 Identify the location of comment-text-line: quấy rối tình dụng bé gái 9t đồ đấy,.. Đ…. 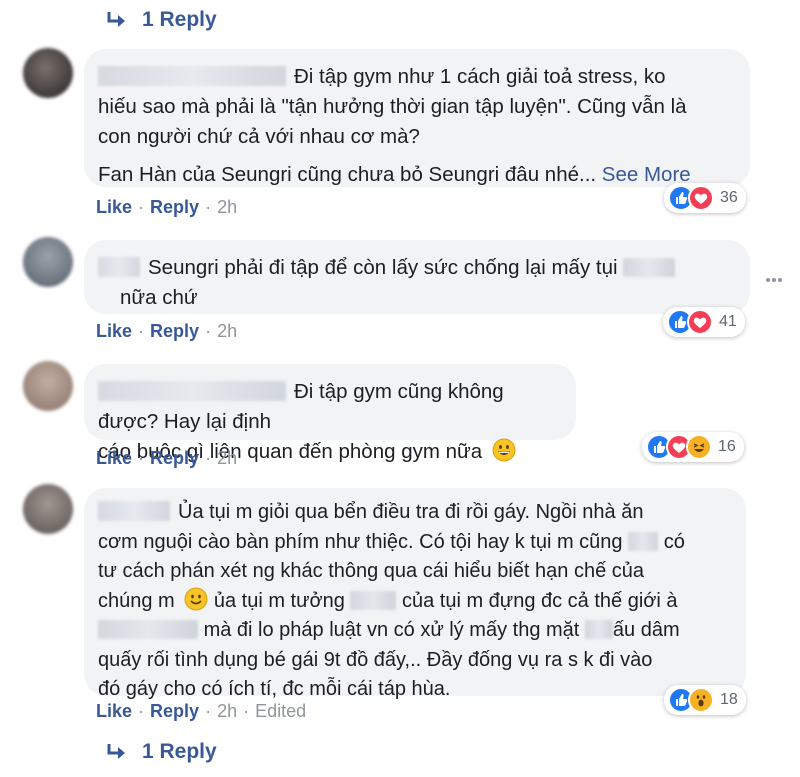
(375, 659).